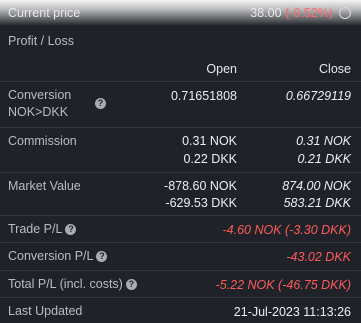 This screenshot has height=323, width=361. Describe the element at coordinates (100, 103) in the screenshot. I see `conversion-help-icon: ?` at that location.